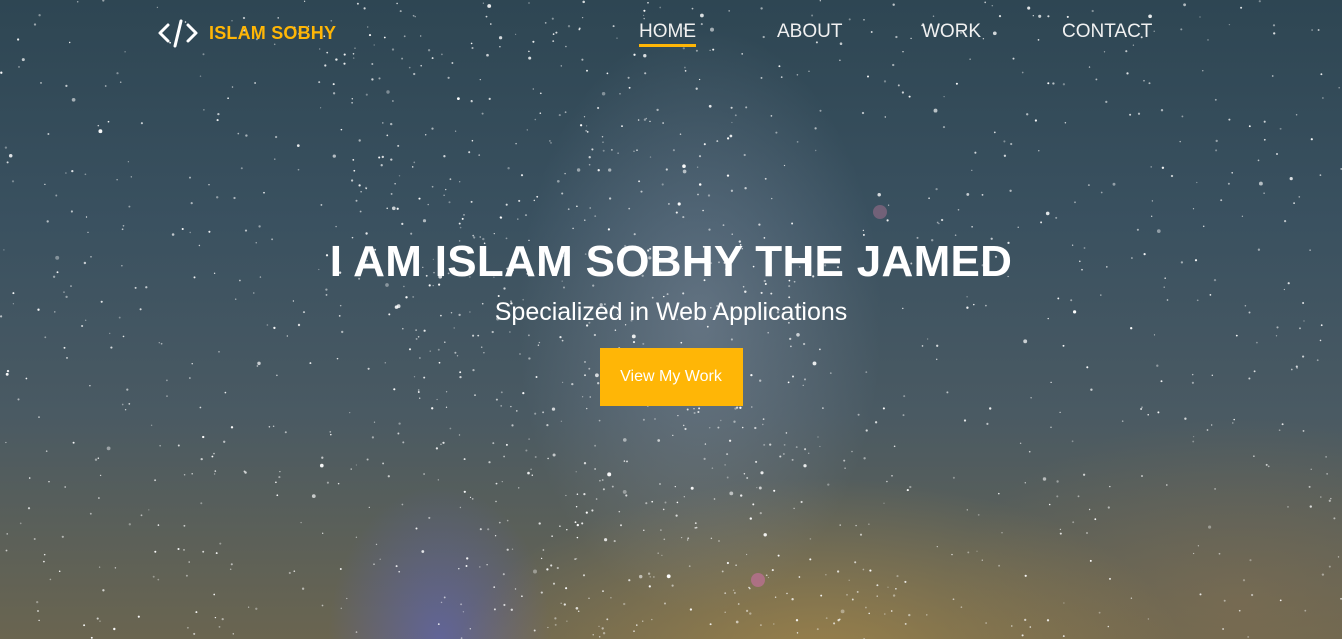  I want to click on navbar: ISLAM SOBHY HOME ABOUT WORK CONTACT, so click(671, 33).